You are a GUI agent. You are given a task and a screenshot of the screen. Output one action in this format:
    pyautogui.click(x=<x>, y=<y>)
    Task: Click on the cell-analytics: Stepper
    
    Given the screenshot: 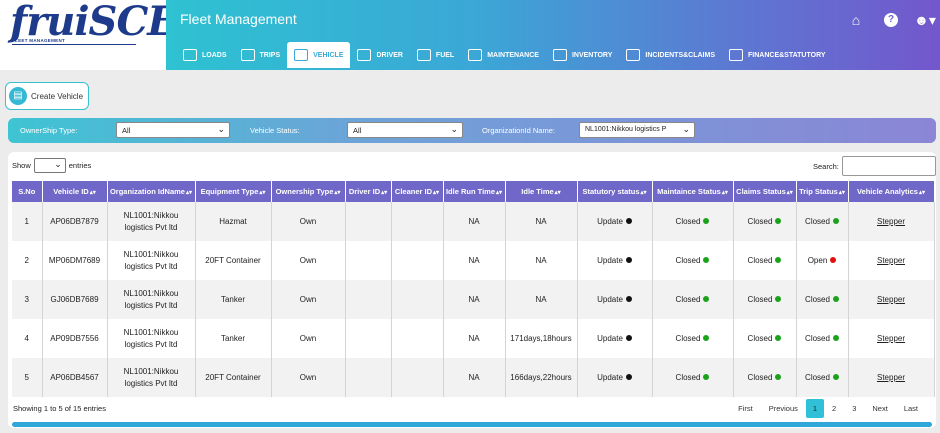 What is the action you would take?
    pyautogui.click(x=891, y=377)
    